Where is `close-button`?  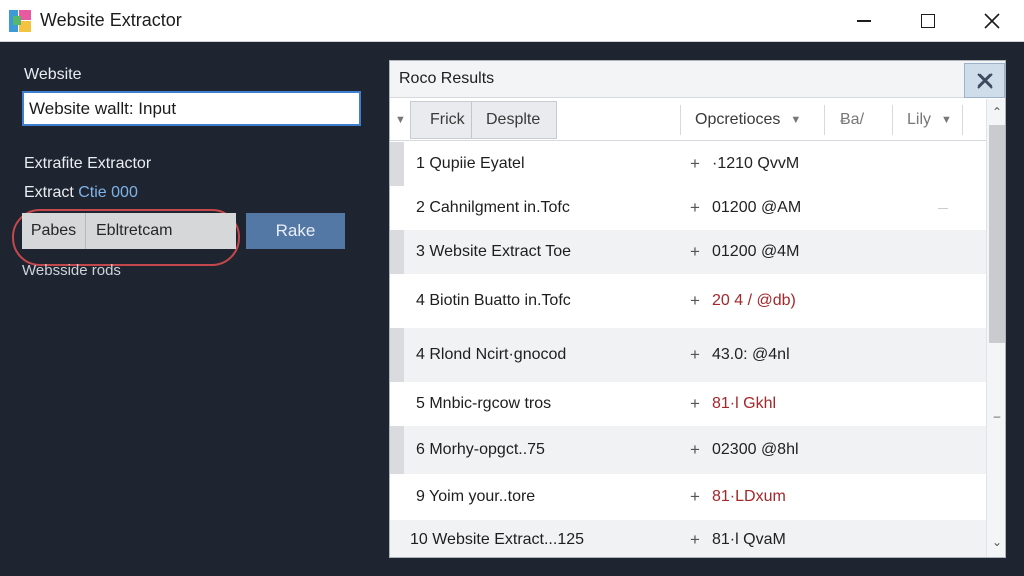
close-button is located at coordinates (992, 21).